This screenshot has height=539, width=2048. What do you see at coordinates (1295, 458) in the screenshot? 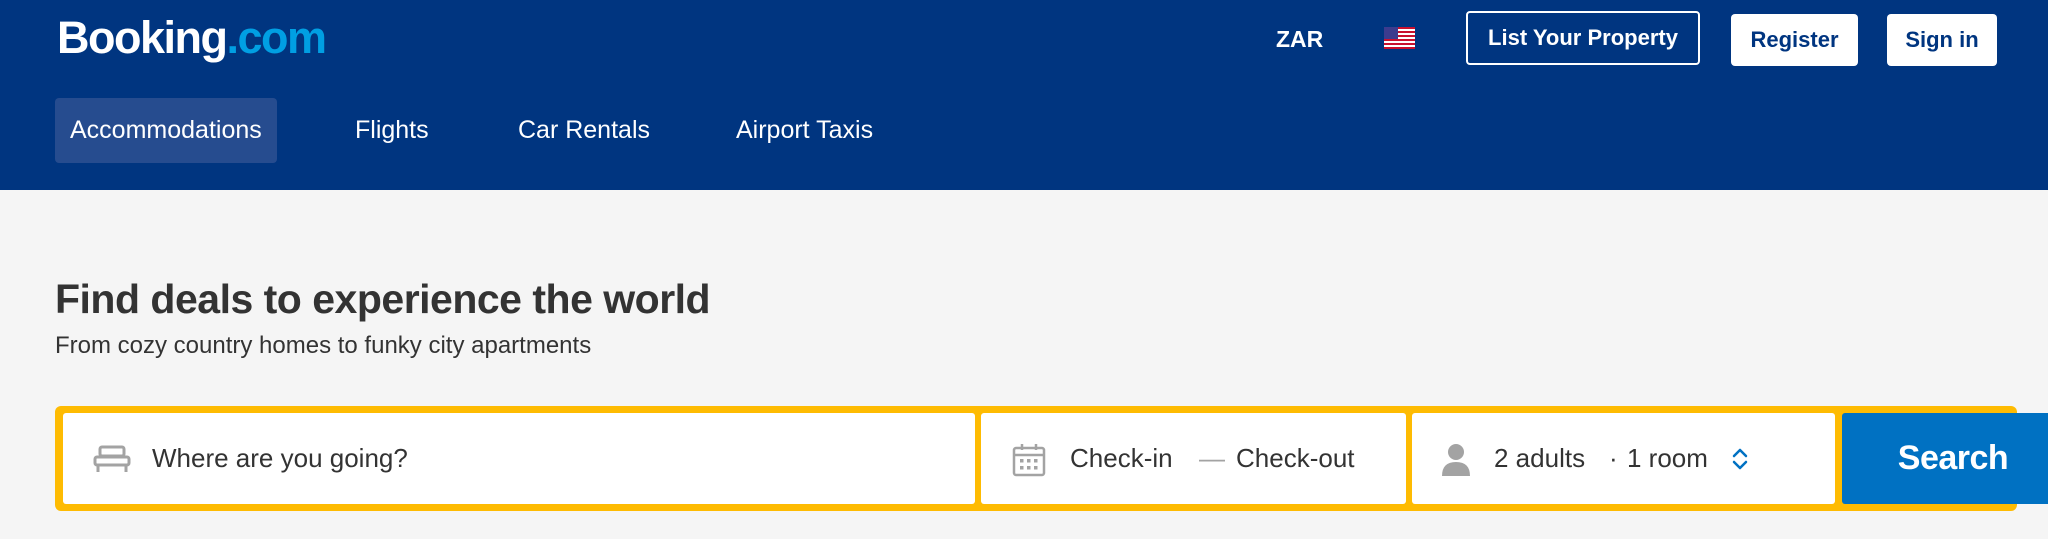
I see `checkout-label: Check-out` at bounding box center [1295, 458].